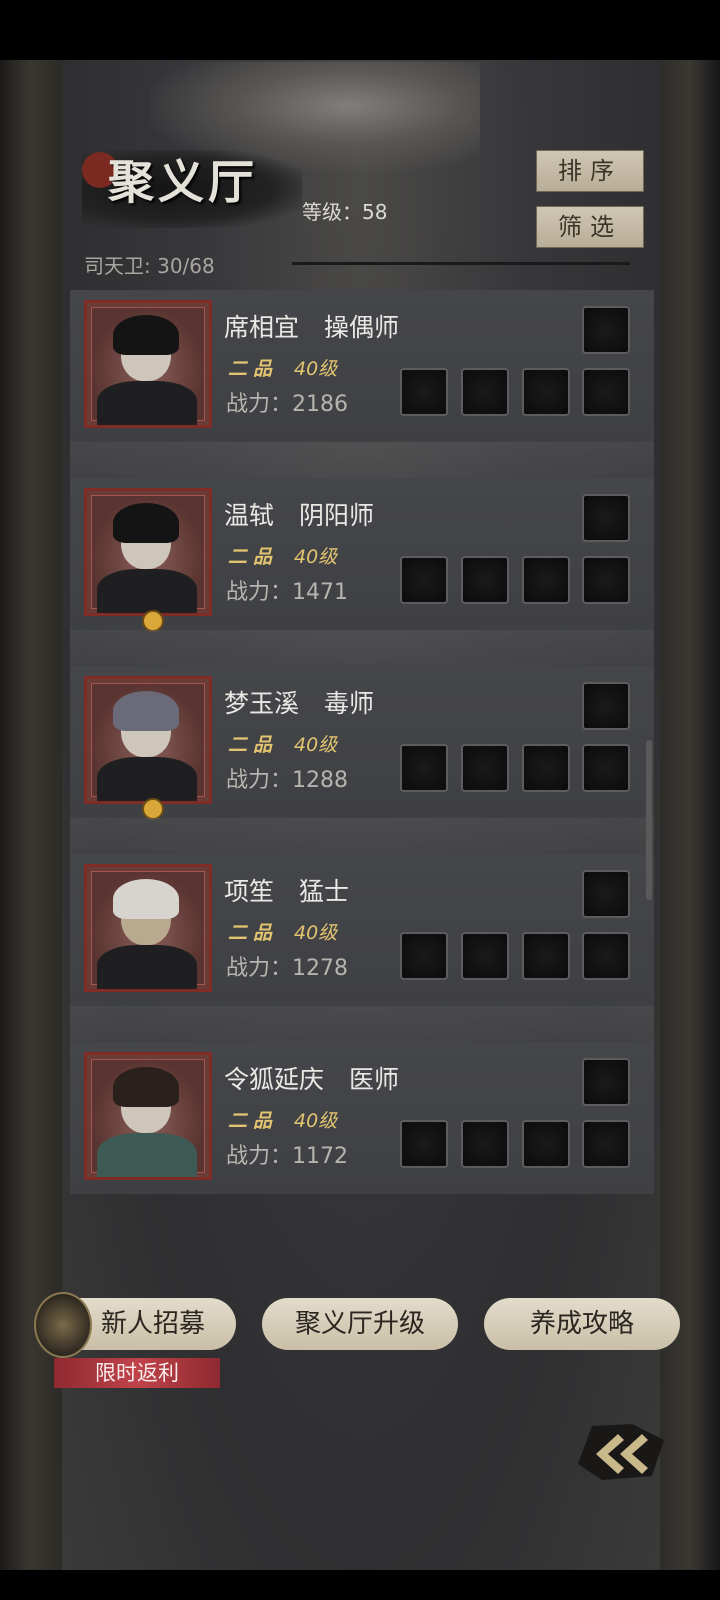  What do you see at coordinates (582, 1324) in the screenshot?
I see `training-guide-button: 养成攻略` at bounding box center [582, 1324].